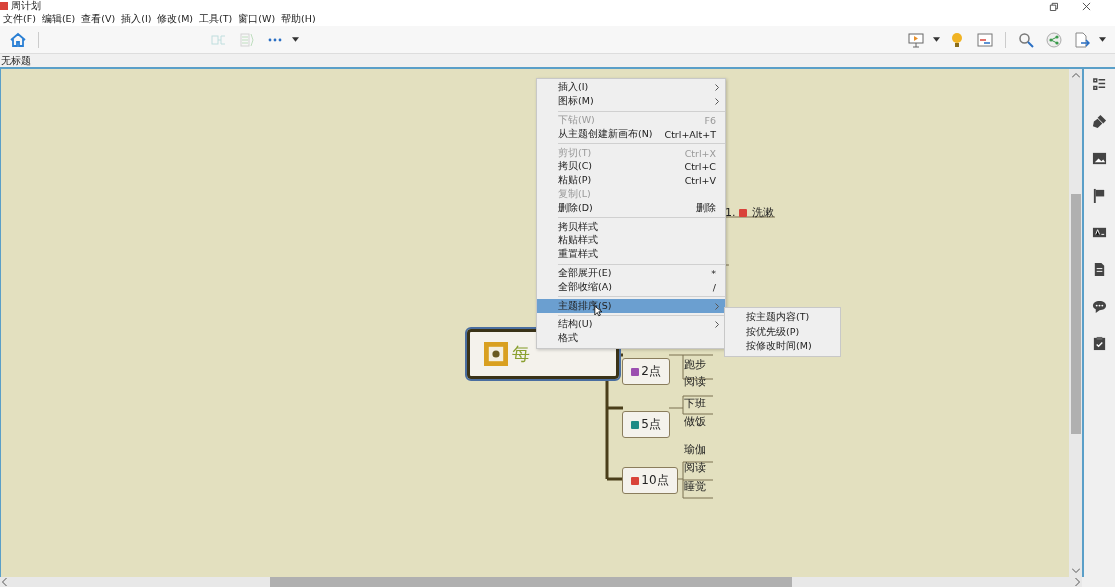 This screenshot has width=1115, height=587. I want to click on context-menu-item: 粘贴(P) Ctrl+V, so click(631, 180).